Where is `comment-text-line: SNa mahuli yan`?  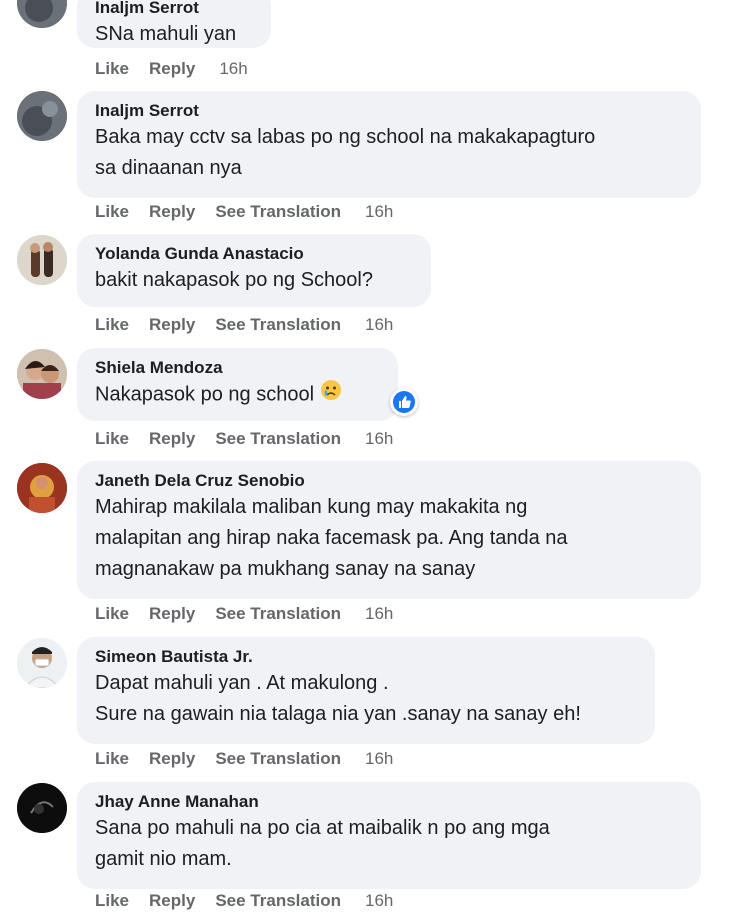 comment-text-line: SNa mahuli yan is located at coordinates (166, 34).